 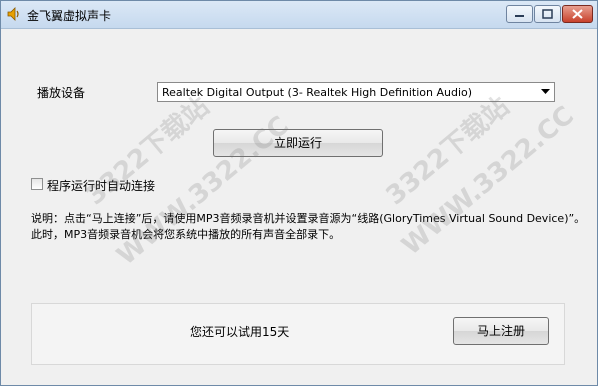 I want to click on maximize-icon, so click(x=547, y=14).